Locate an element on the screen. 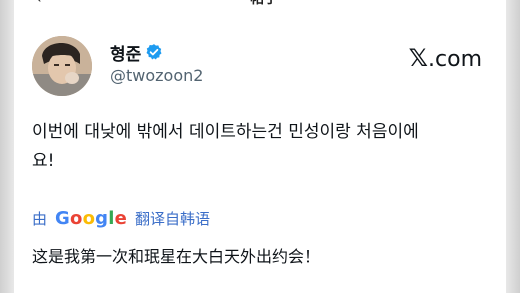  google-letter-g2: g is located at coordinates (102, 218).